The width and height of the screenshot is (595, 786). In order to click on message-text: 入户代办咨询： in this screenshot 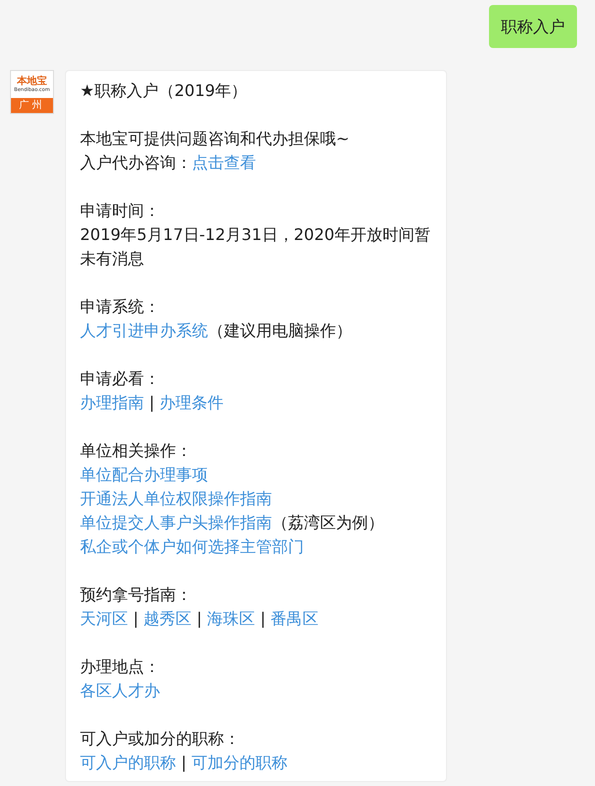, I will do `click(136, 162)`.